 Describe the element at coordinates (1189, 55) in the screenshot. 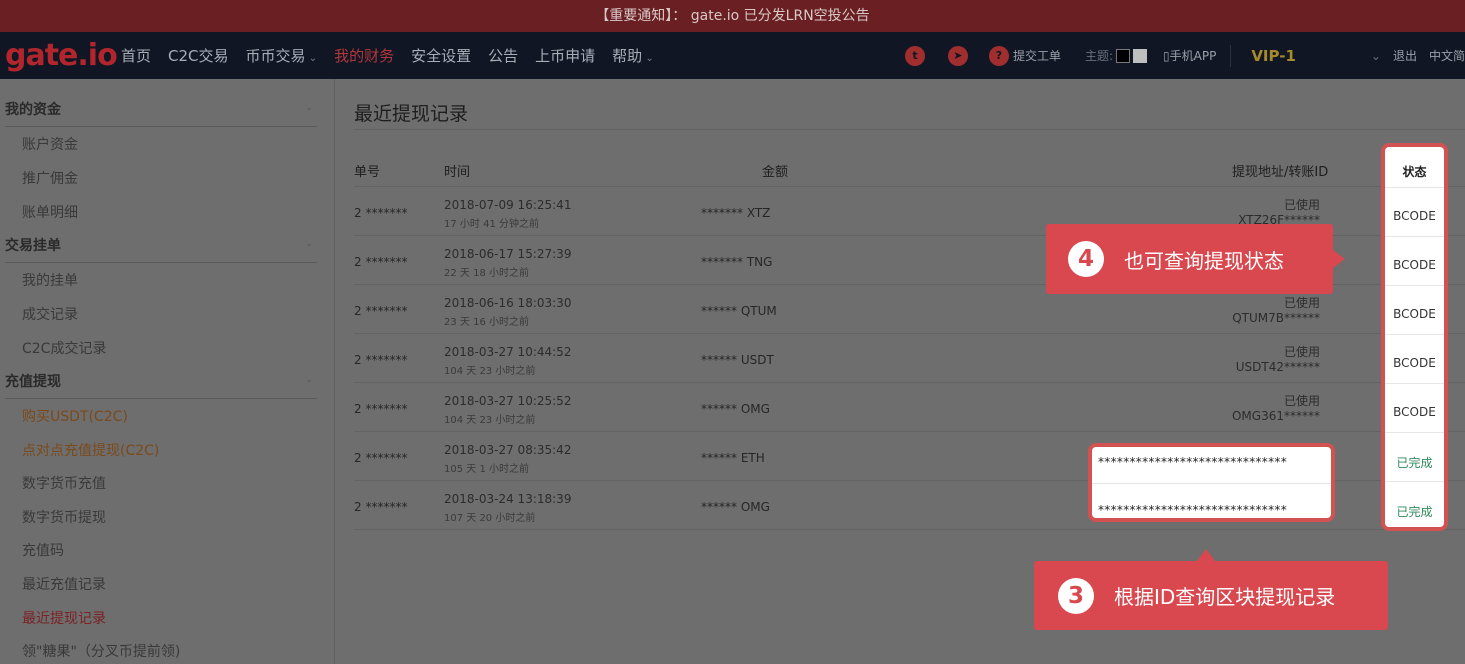

I see `mobile-app-link: ▯手机APP` at that location.